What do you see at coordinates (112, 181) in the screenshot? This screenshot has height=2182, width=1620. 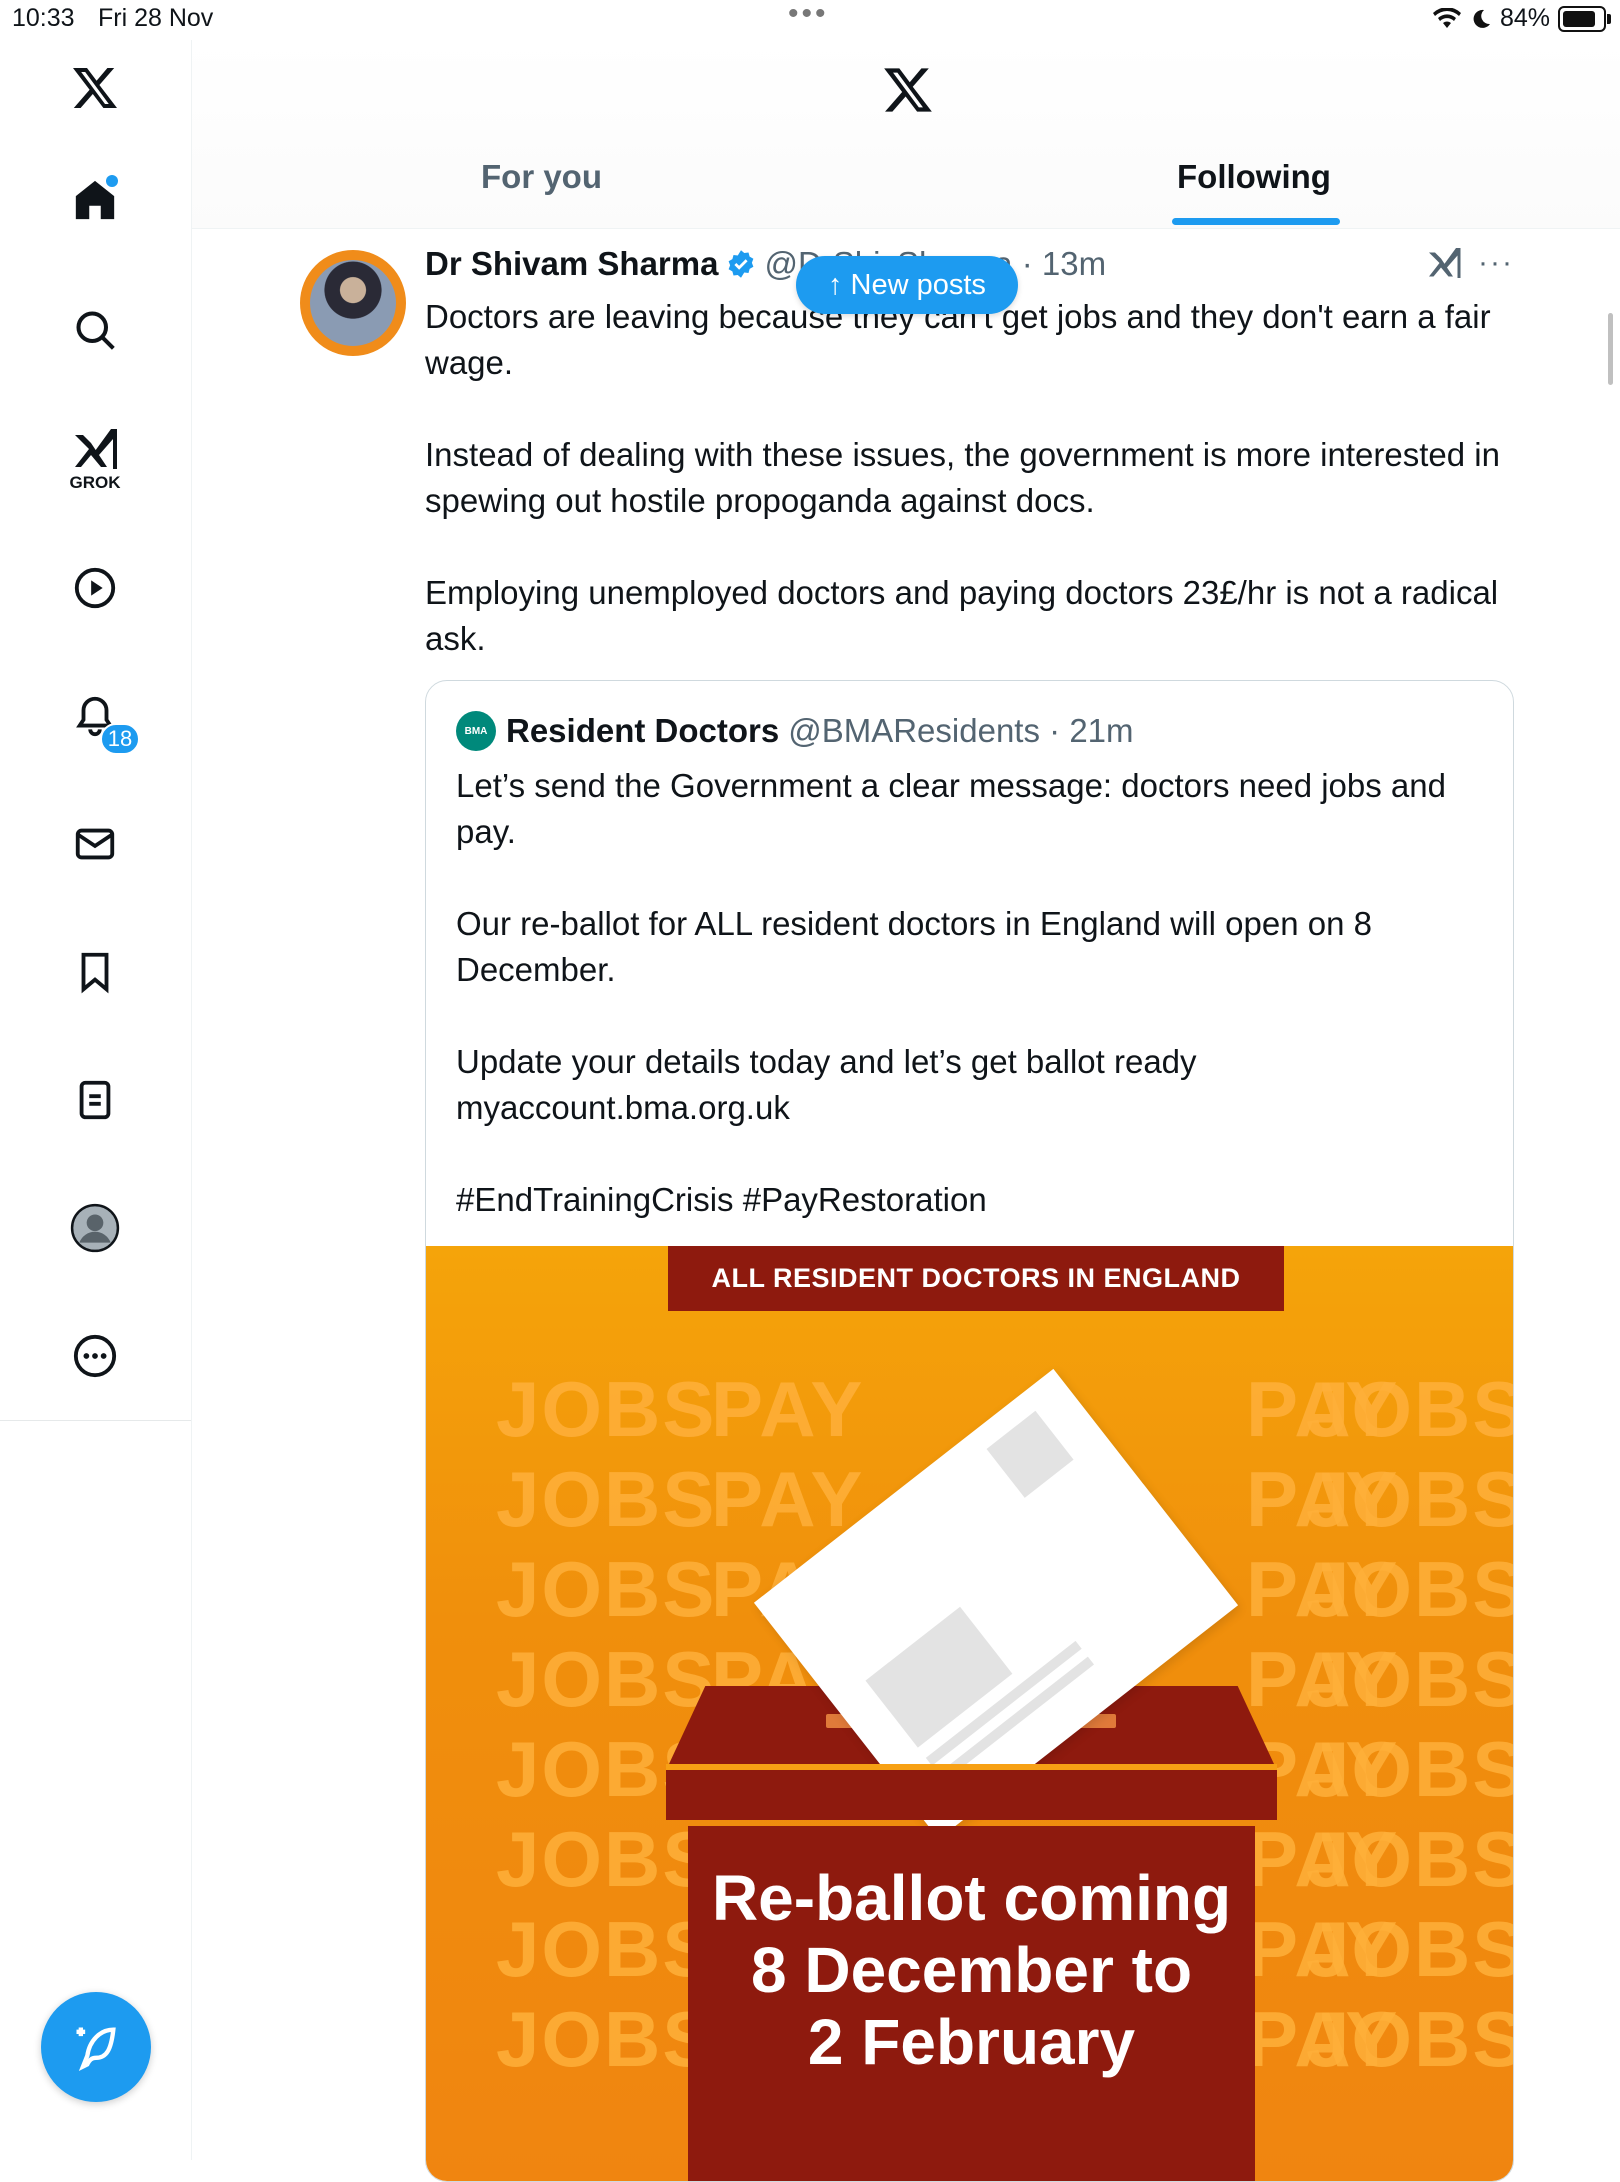 I see `home-unread-dot` at bounding box center [112, 181].